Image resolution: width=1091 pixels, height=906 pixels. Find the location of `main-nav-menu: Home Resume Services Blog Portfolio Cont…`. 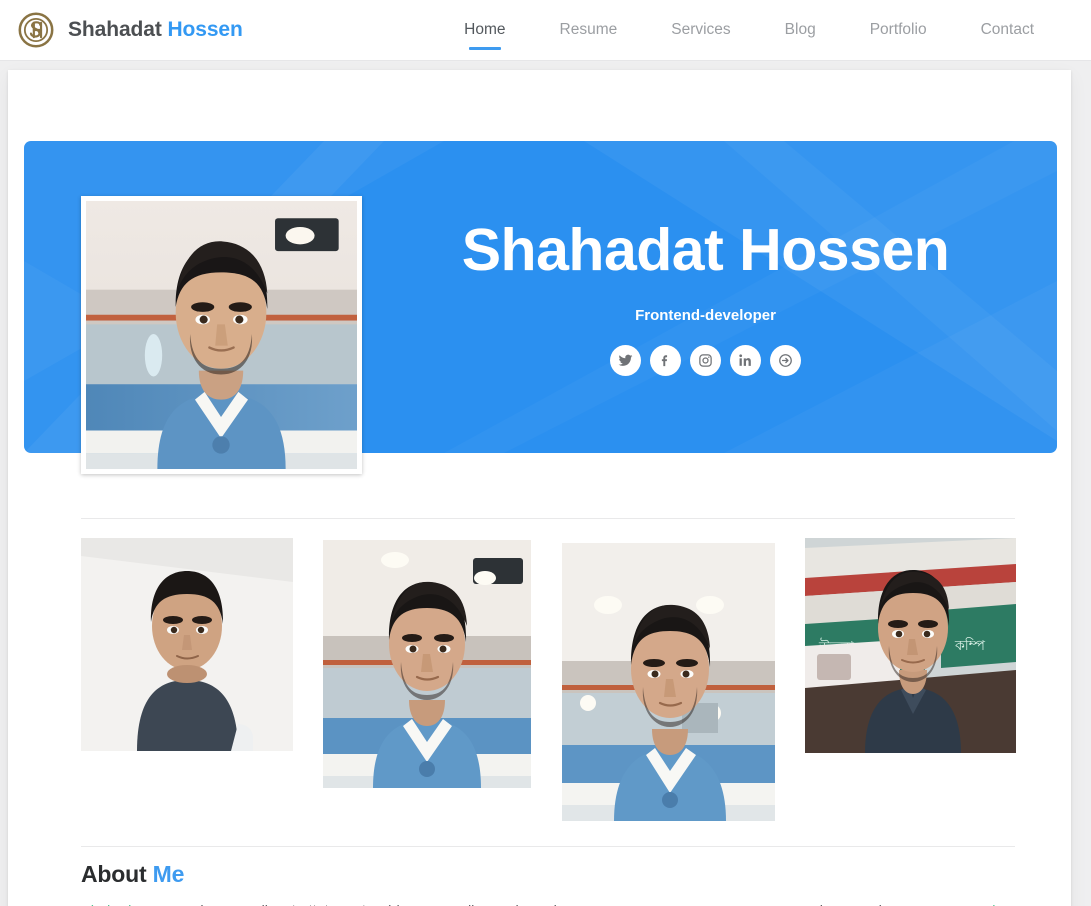

main-nav-menu: Home Resume Services Blog Portfolio Cont… is located at coordinates (753, 30).